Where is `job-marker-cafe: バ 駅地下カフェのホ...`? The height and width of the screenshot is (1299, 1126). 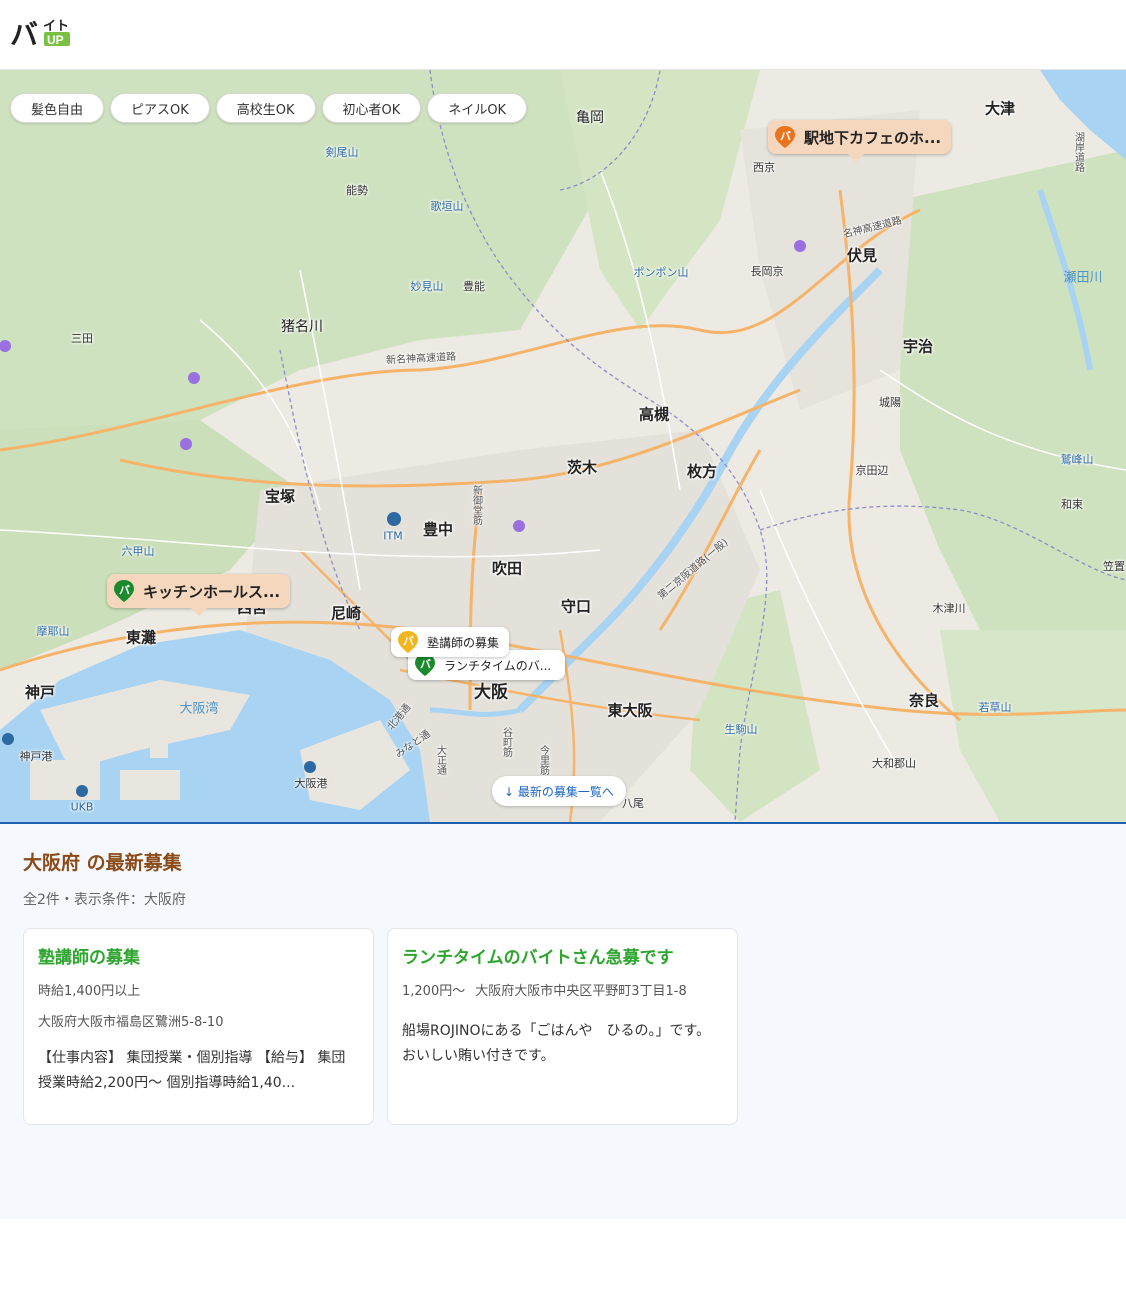
job-marker-cafe: バ 駅地下カフェのホ... is located at coordinates (860, 141).